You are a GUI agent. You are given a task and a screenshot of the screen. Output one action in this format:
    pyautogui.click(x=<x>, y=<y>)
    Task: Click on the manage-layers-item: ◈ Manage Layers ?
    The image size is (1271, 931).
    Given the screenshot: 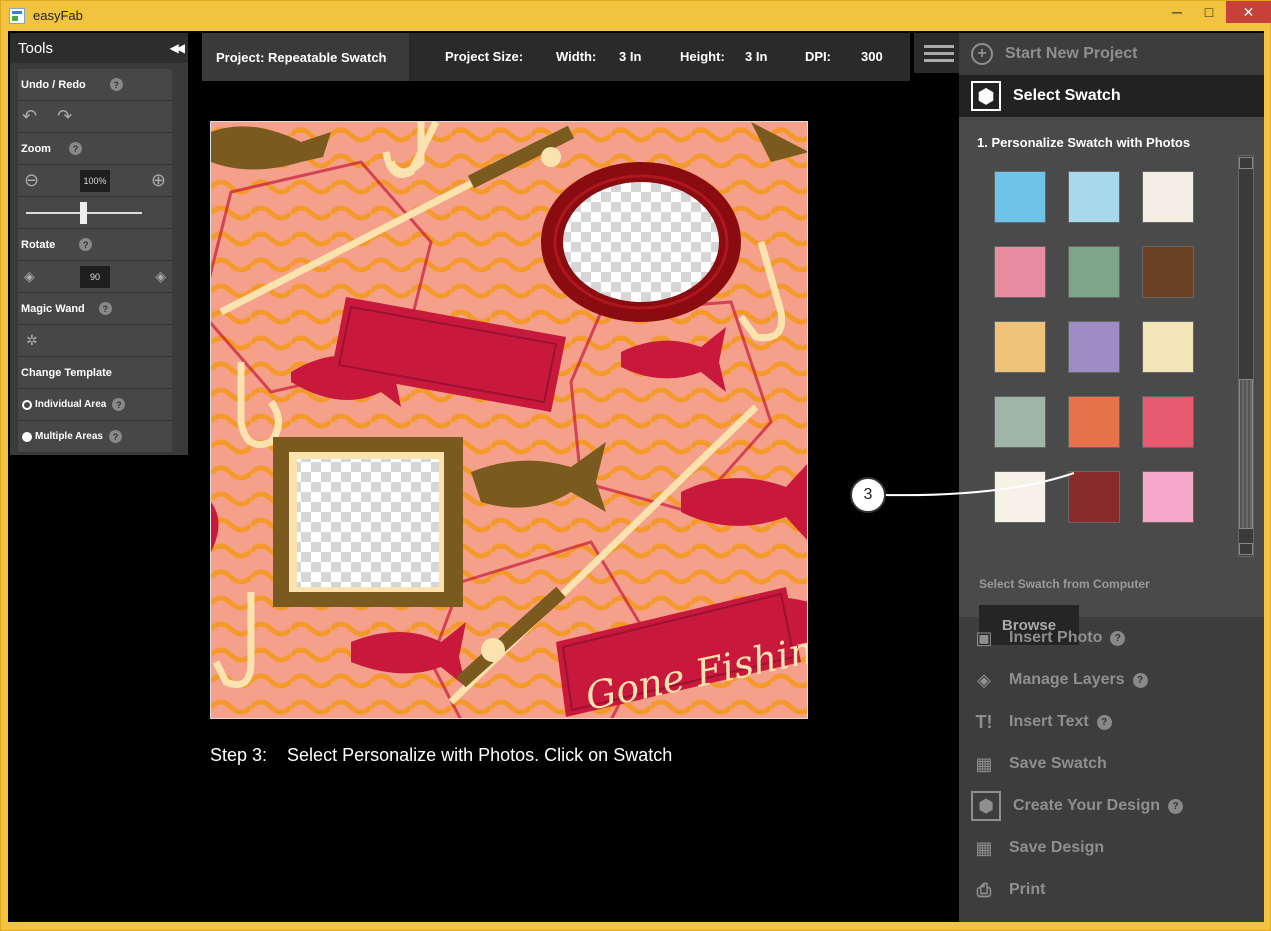 What is the action you would take?
    pyautogui.click(x=1111, y=680)
    